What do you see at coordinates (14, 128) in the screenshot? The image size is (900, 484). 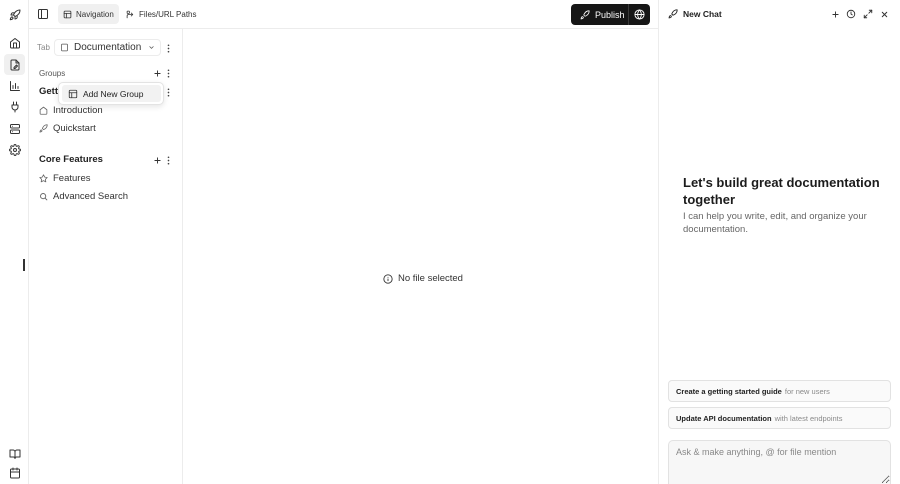 I see `database-icon` at bounding box center [14, 128].